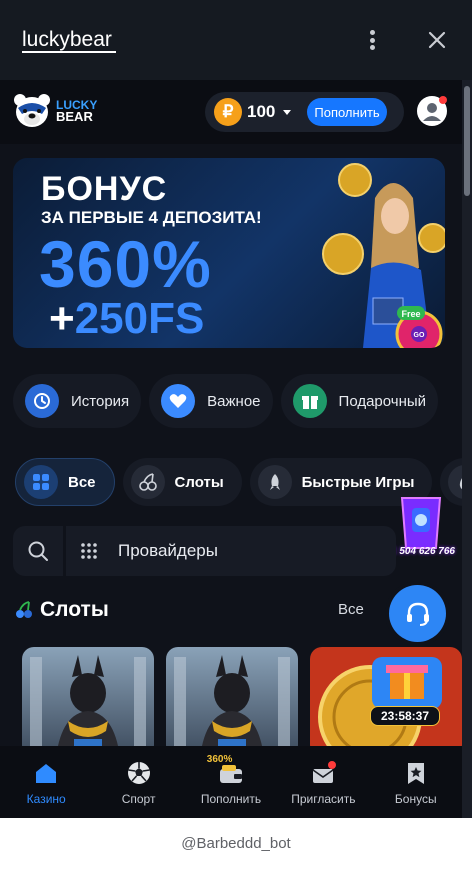 The height and width of the screenshot is (877, 472). I want to click on home-icon, so click(46, 773).